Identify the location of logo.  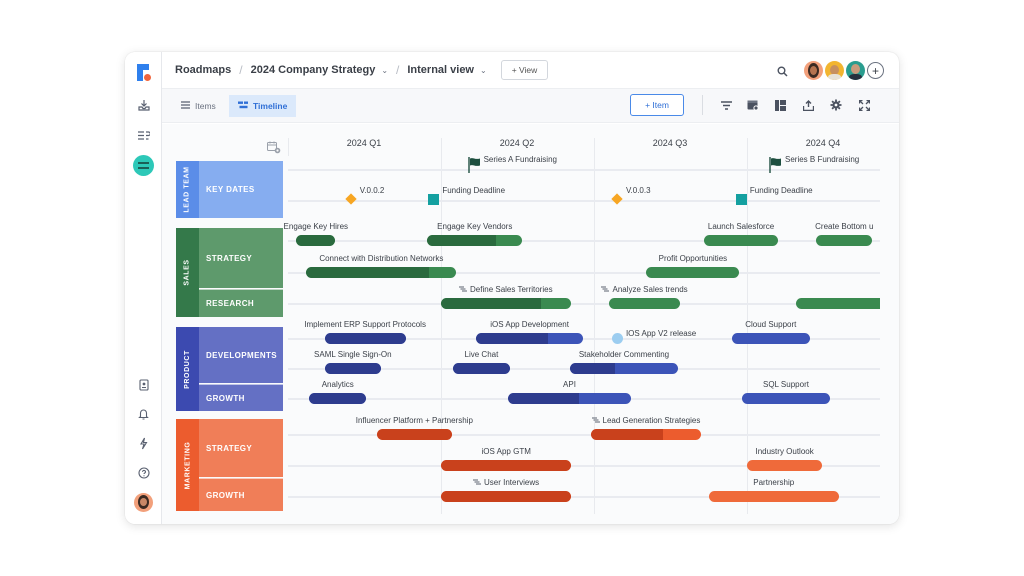
(144, 72).